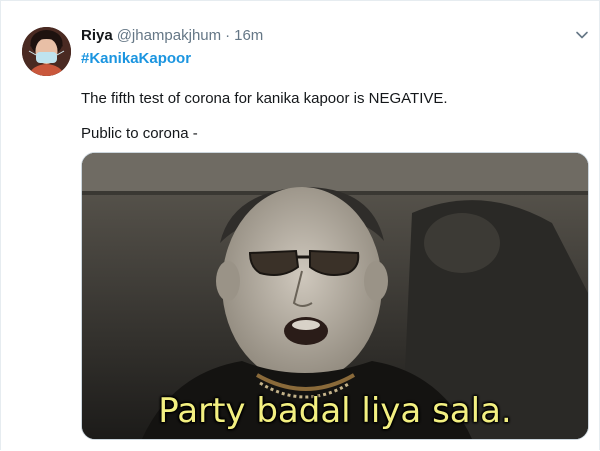 The width and height of the screenshot is (600, 451). Describe the element at coordinates (335, 411) in the screenshot. I see `meme-caption: Party badal liya sala.` at that location.